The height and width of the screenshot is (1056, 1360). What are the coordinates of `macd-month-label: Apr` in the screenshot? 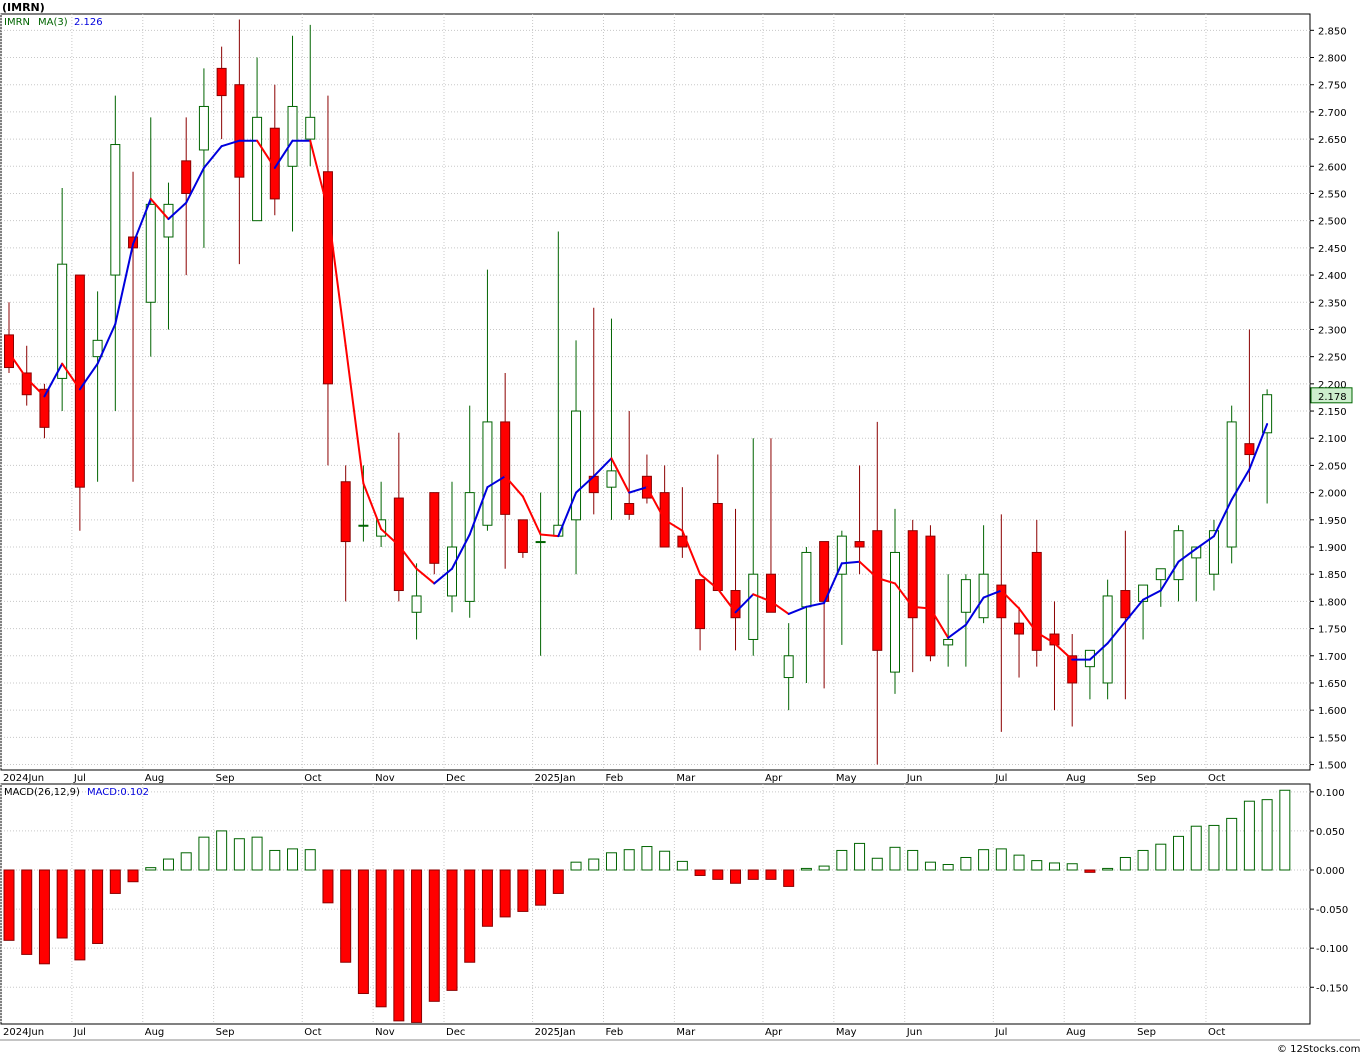 It's located at (774, 1032).